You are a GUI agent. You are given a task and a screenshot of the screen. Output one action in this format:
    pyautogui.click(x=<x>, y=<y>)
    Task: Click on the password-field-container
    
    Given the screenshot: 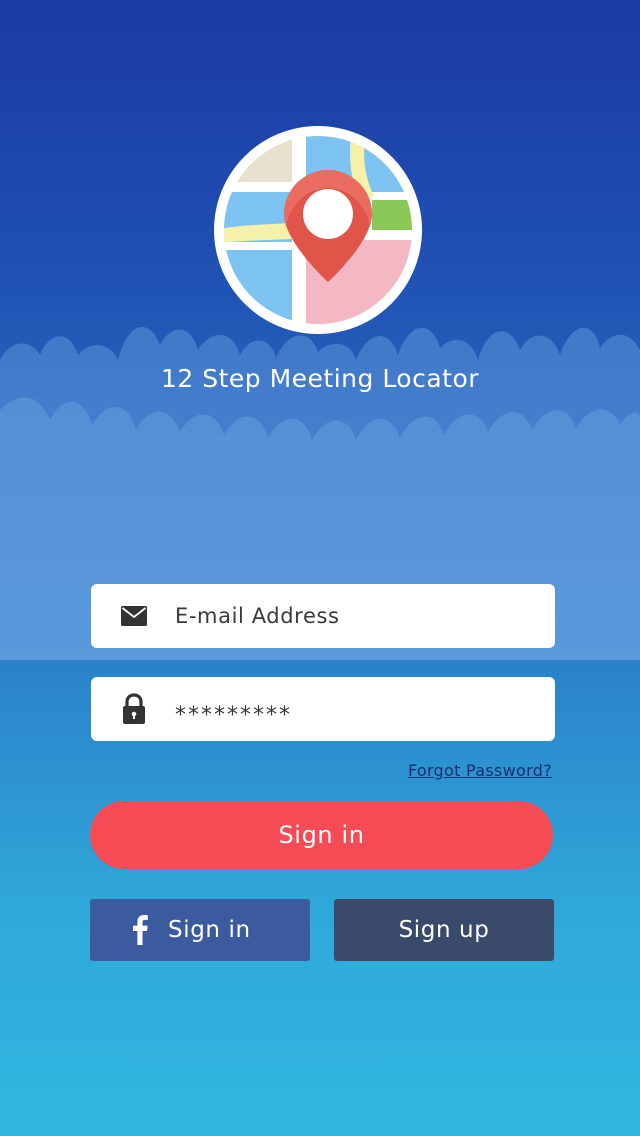 What is the action you would take?
    pyautogui.click(x=323, y=712)
    